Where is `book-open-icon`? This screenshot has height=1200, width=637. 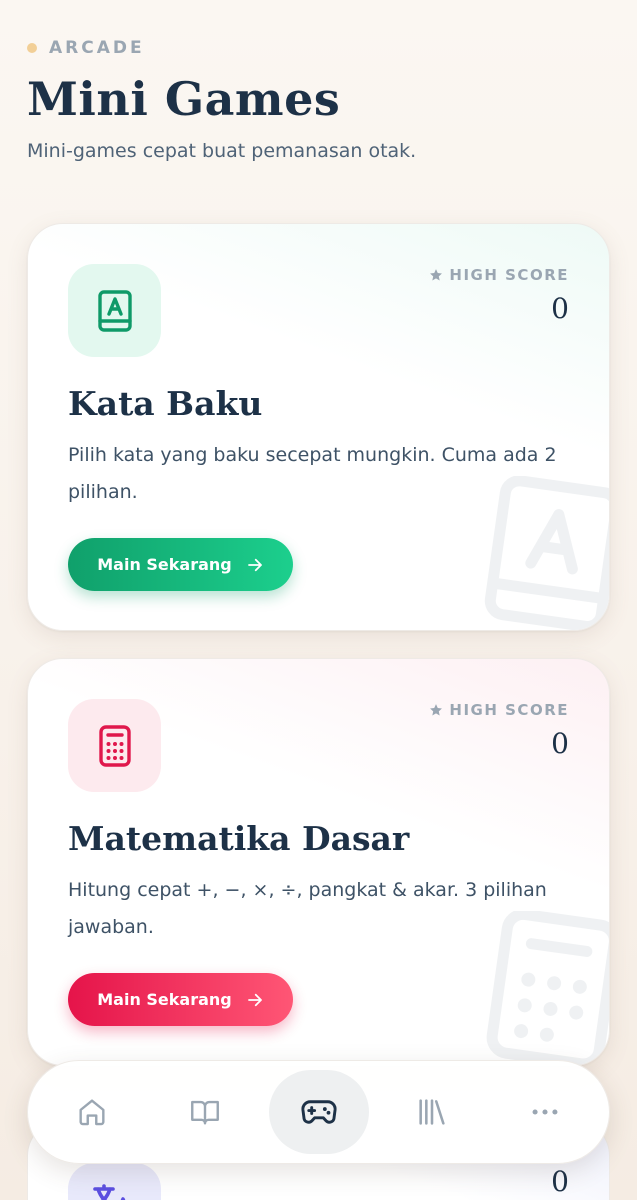
book-open-icon is located at coordinates (205, 1112).